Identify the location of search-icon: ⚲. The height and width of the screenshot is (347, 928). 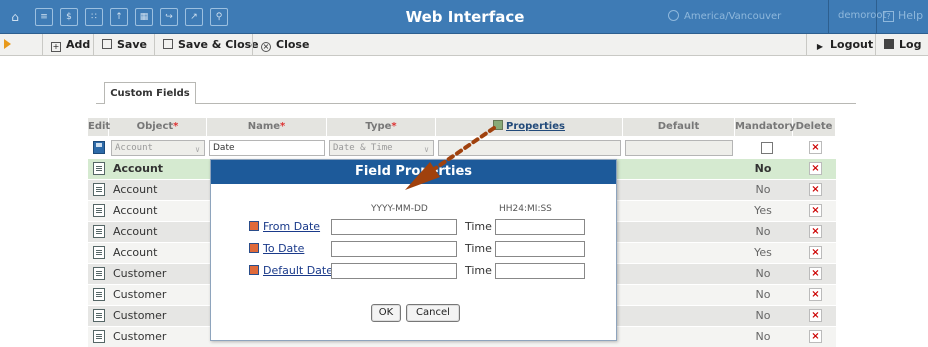
(219, 17).